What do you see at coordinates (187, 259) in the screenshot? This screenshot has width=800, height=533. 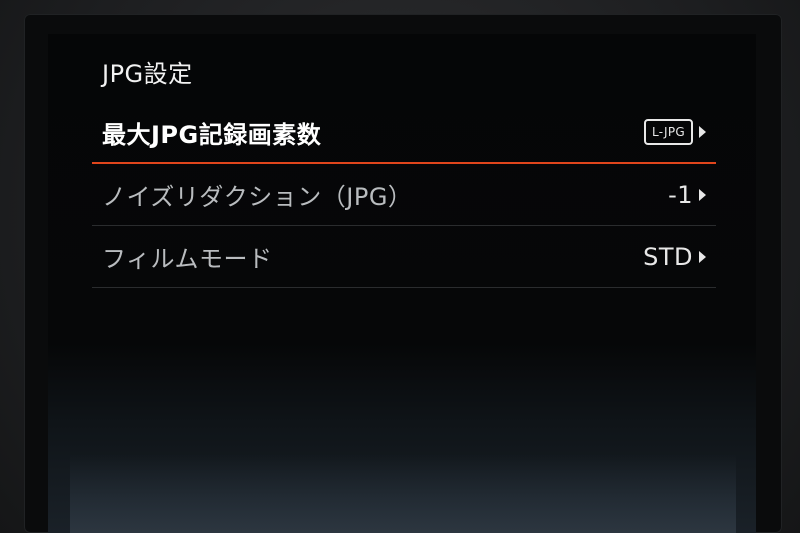 I see `menu-item-label: フィルムモード` at bounding box center [187, 259].